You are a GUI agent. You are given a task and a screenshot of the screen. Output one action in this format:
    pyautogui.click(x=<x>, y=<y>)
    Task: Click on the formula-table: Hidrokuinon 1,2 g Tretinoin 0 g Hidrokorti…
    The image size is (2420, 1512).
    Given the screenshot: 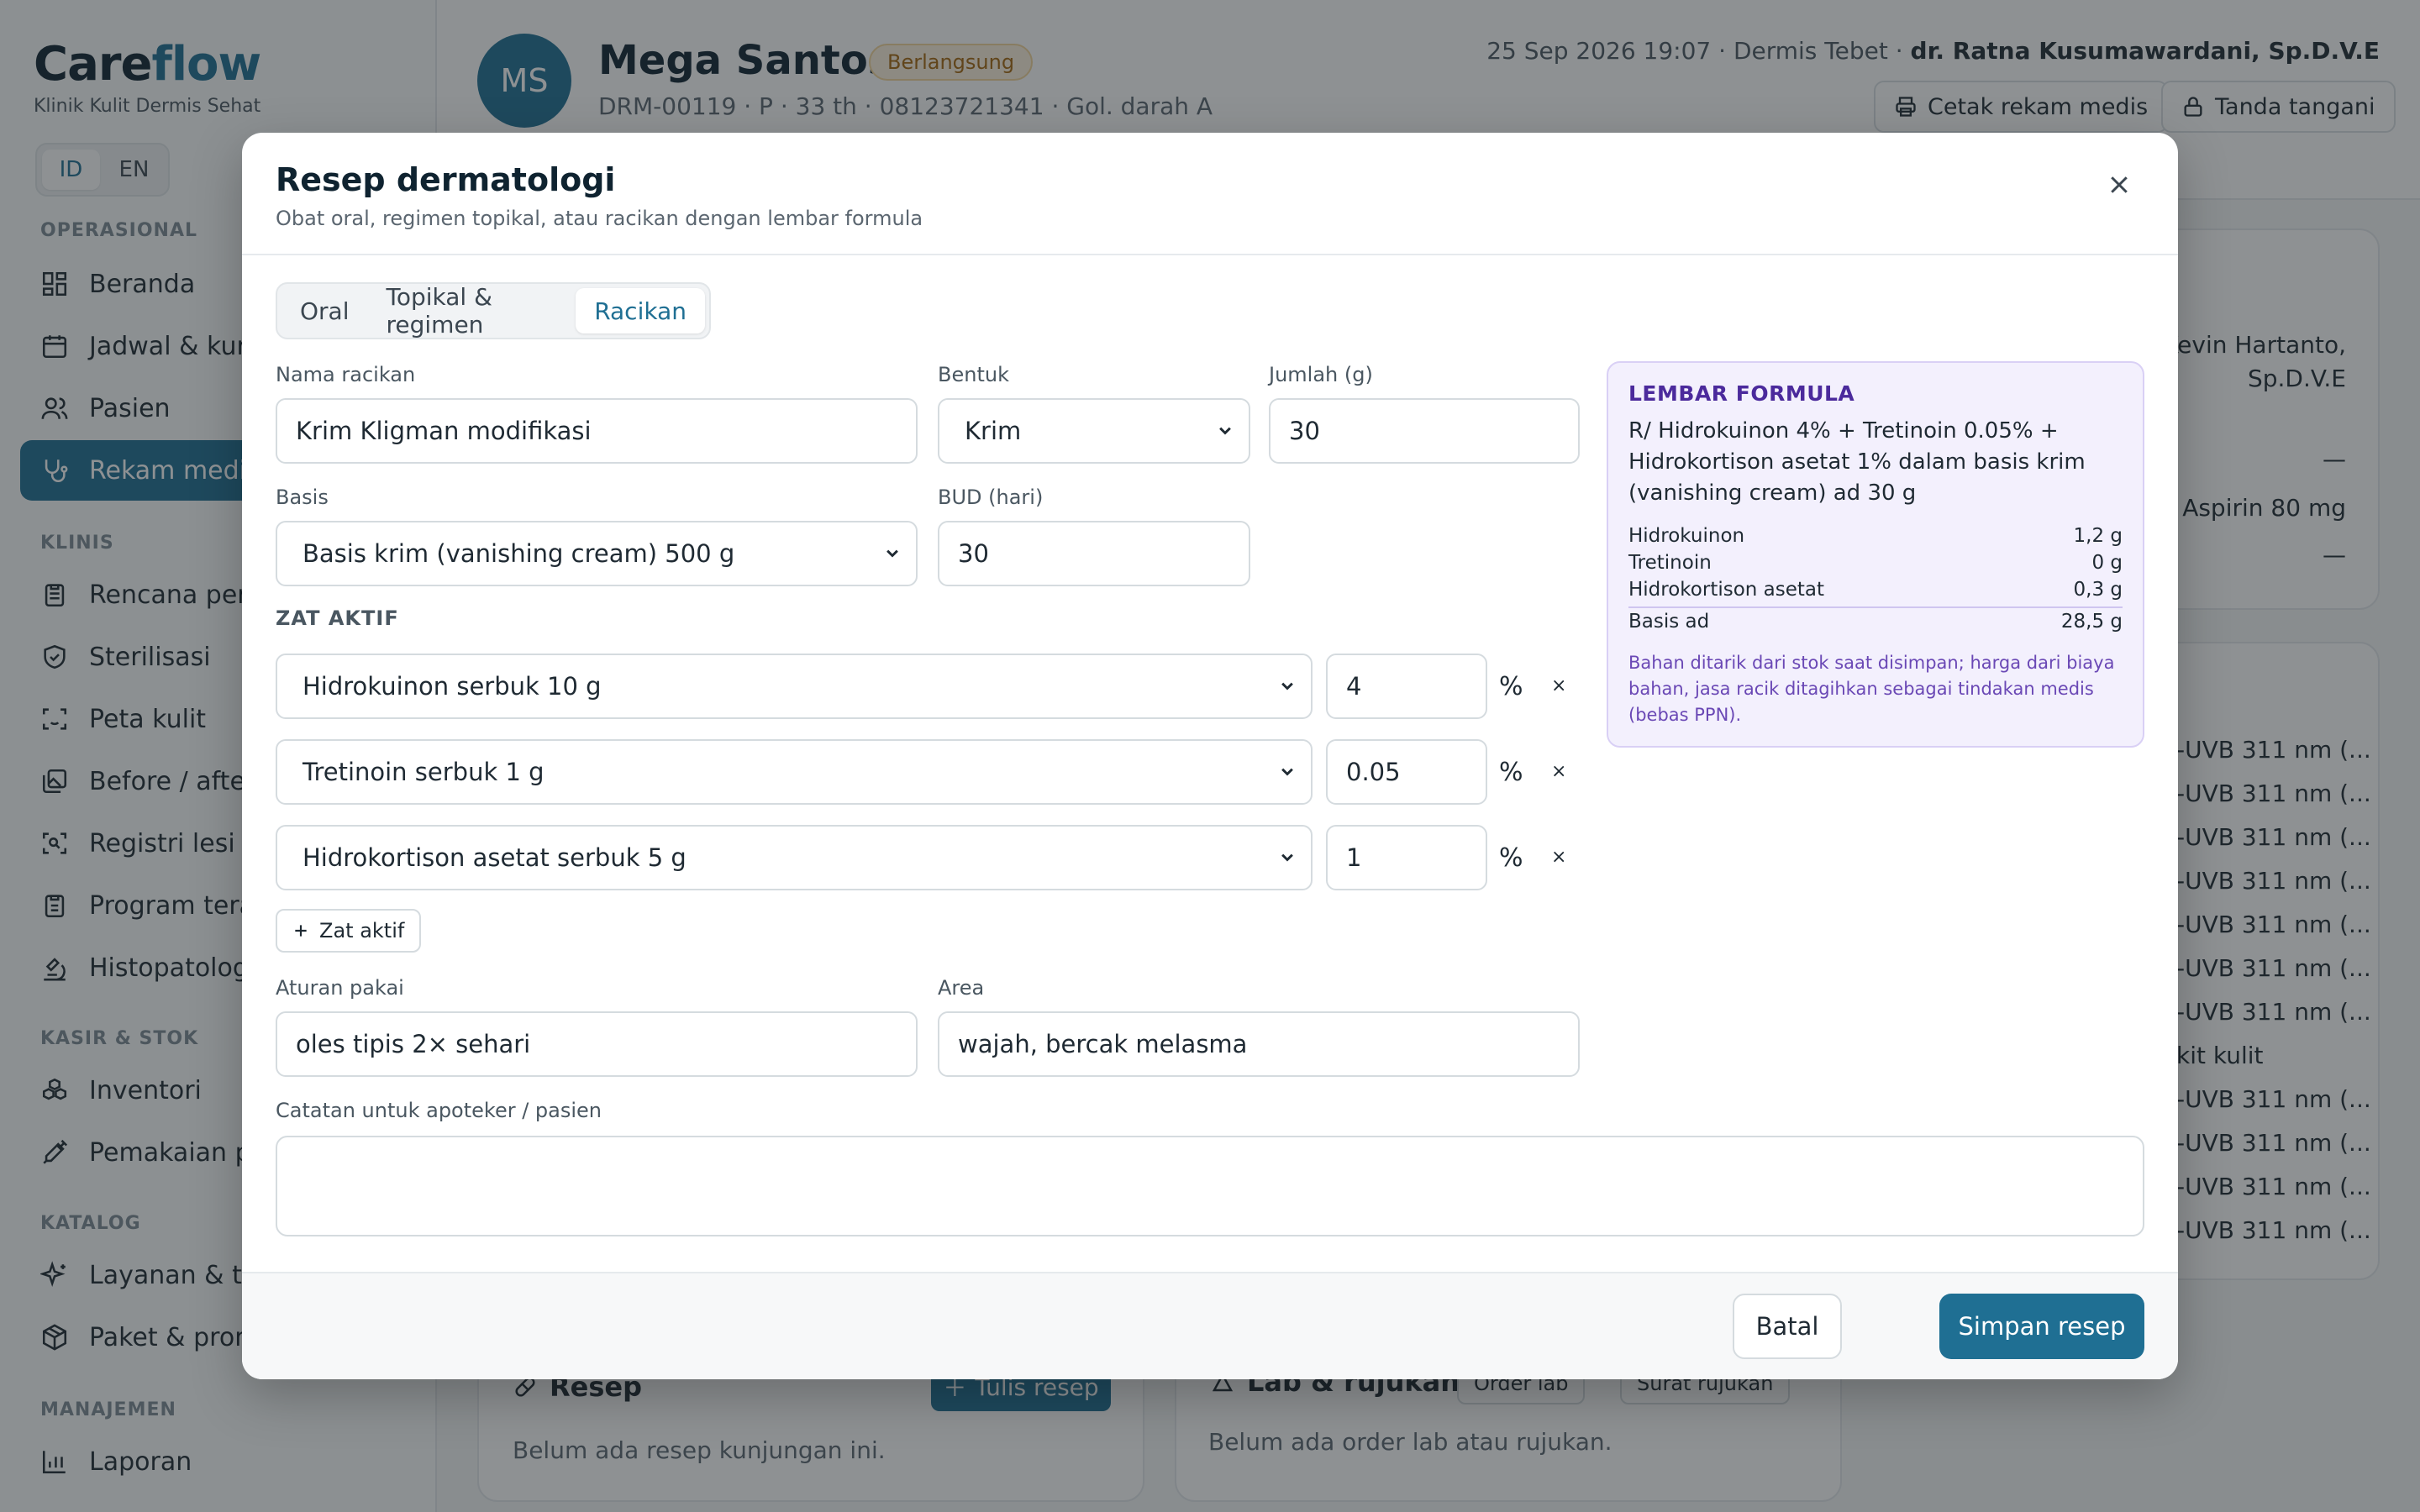 What is the action you would take?
    pyautogui.click(x=1875, y=578)
    